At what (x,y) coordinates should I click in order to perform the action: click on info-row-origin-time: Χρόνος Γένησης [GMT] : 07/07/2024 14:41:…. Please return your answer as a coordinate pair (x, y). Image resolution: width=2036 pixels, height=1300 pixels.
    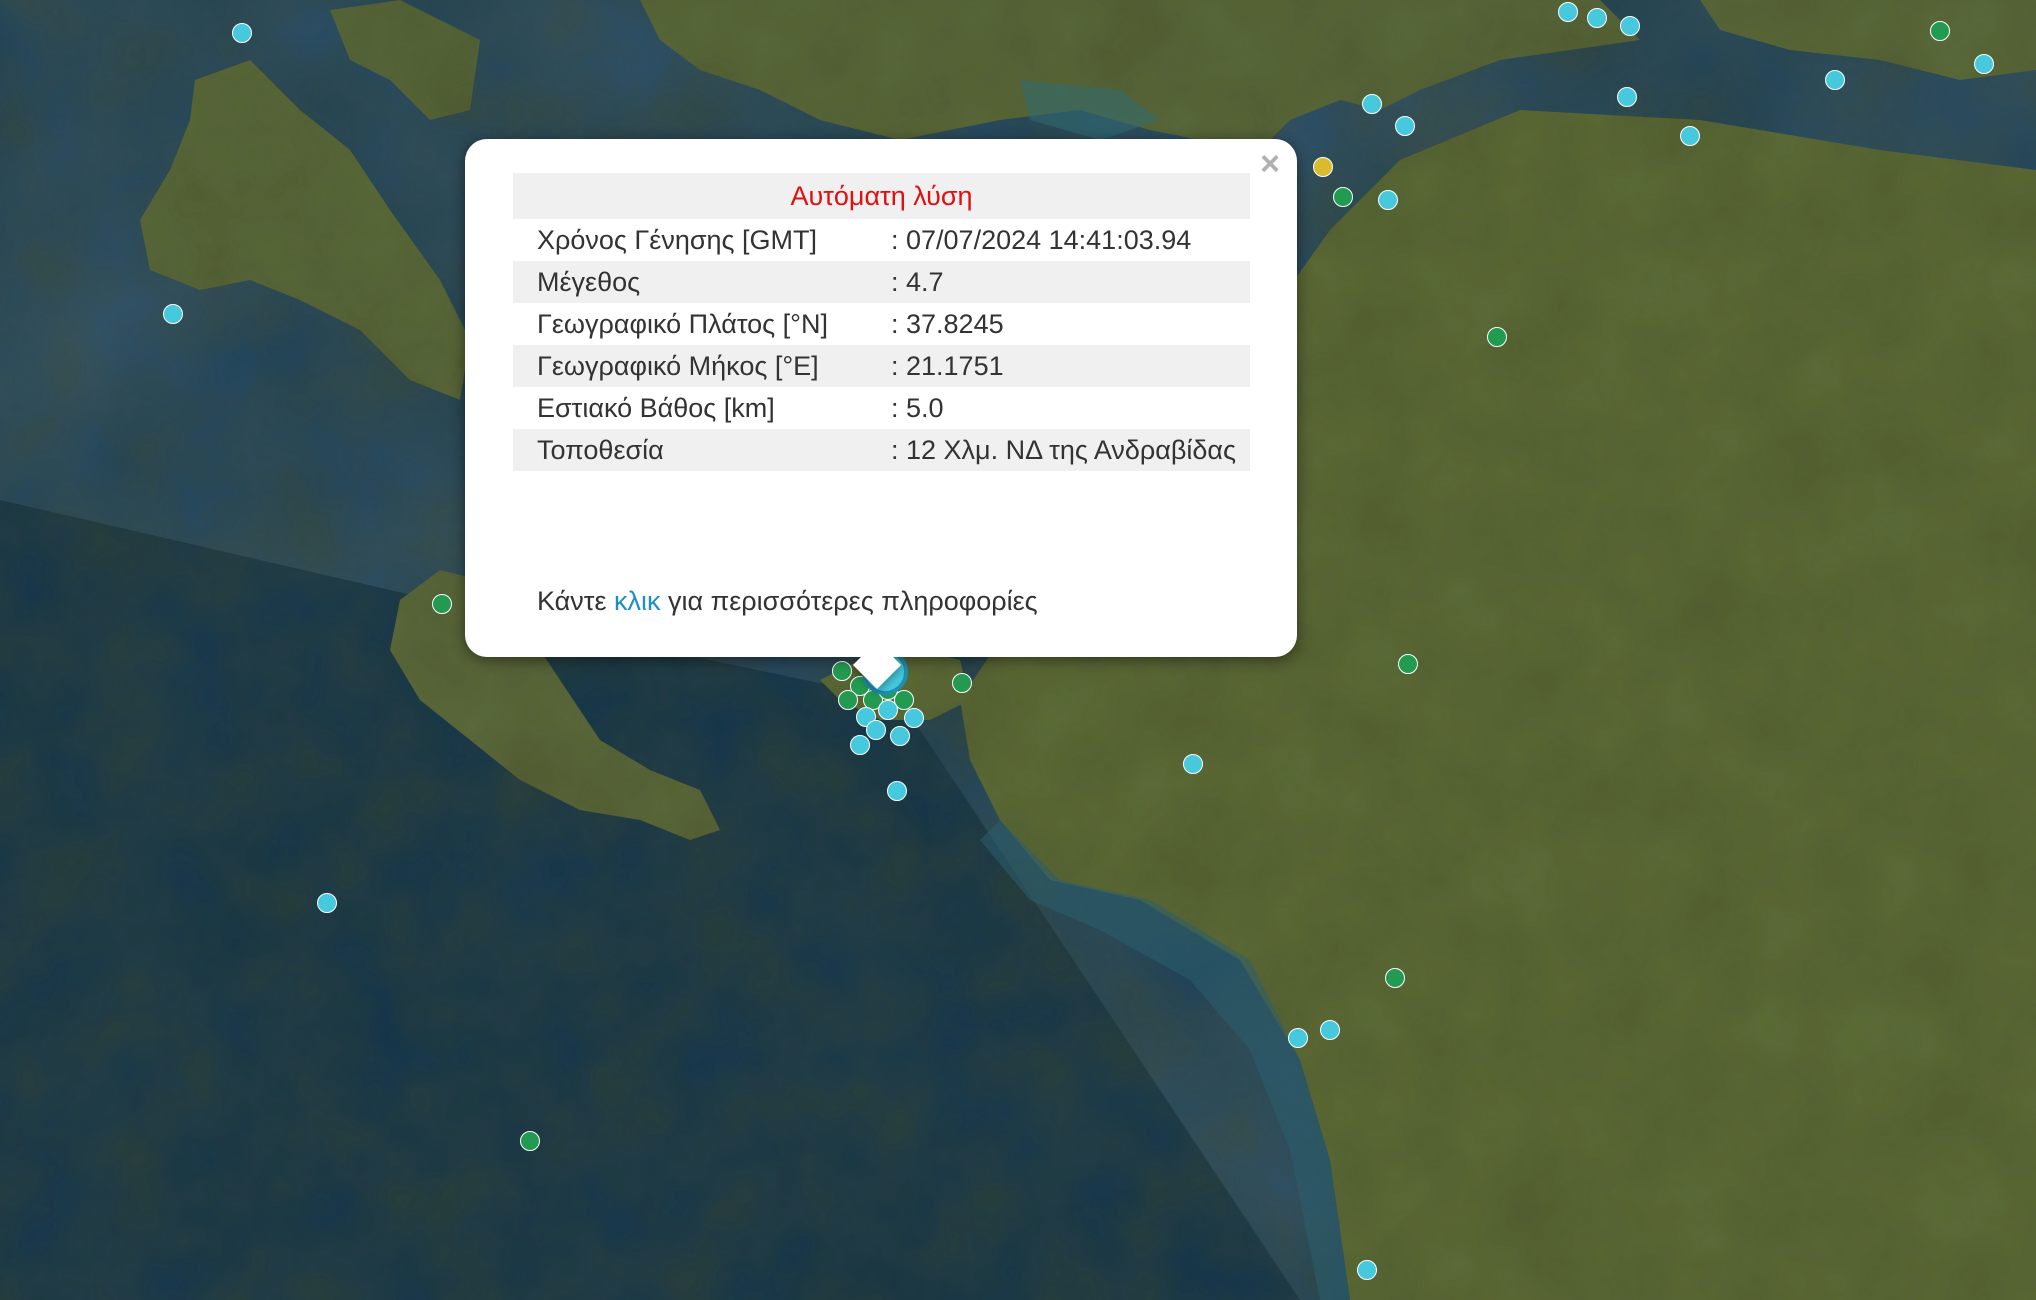
    Looking at the image, I should click on (881, 240).